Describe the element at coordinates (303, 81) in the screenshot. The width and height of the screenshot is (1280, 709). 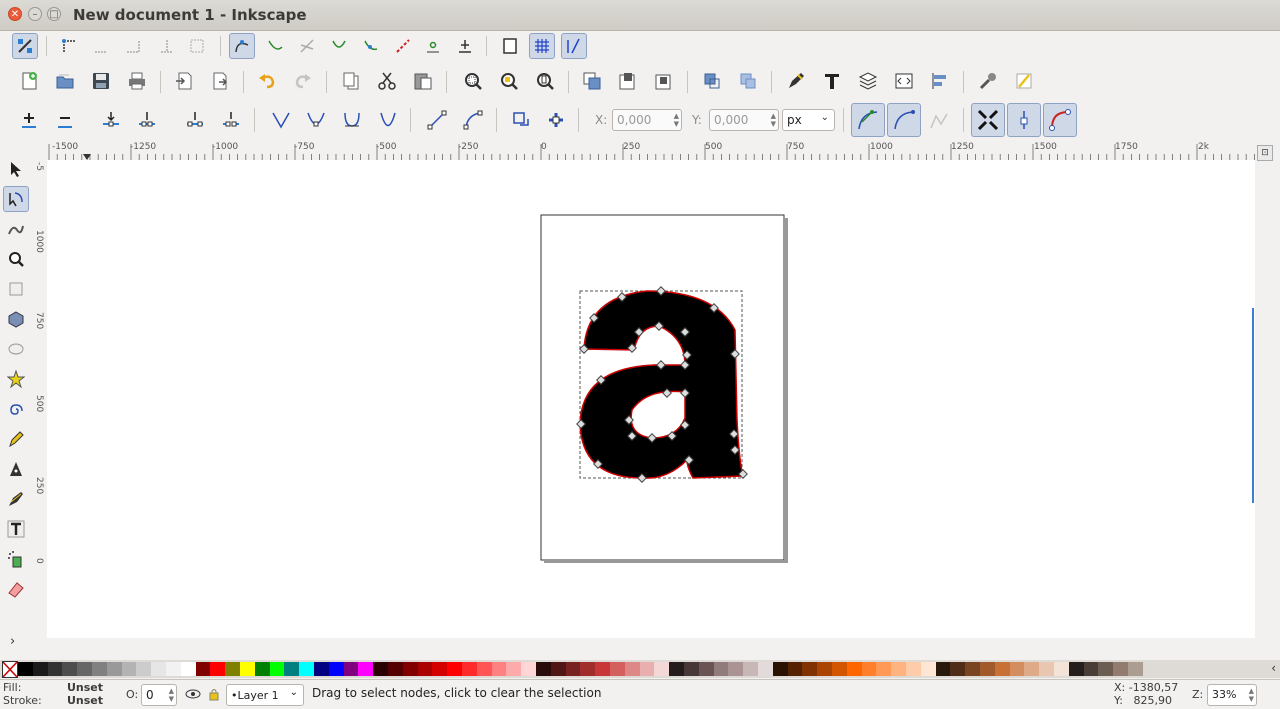
I see `redo-icon` at that location.